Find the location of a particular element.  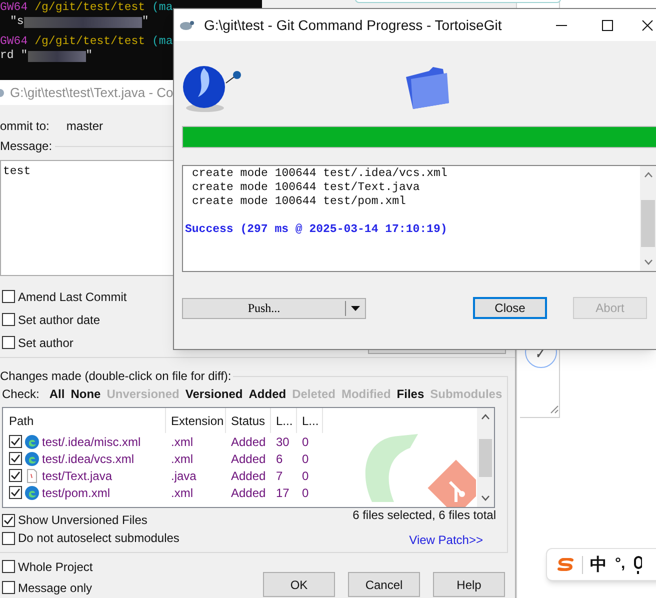

log-line: create mode 100644 test/.idea/vcs.xml is located at coordinates (319, 174).